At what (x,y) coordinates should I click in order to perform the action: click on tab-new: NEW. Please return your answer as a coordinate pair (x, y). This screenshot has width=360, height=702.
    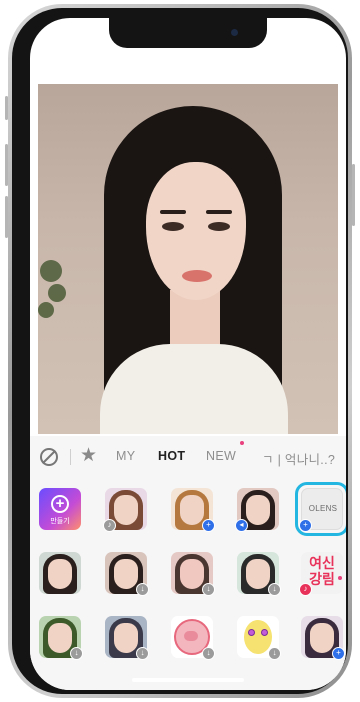
    Looking at the image, I should click on (221, 456).